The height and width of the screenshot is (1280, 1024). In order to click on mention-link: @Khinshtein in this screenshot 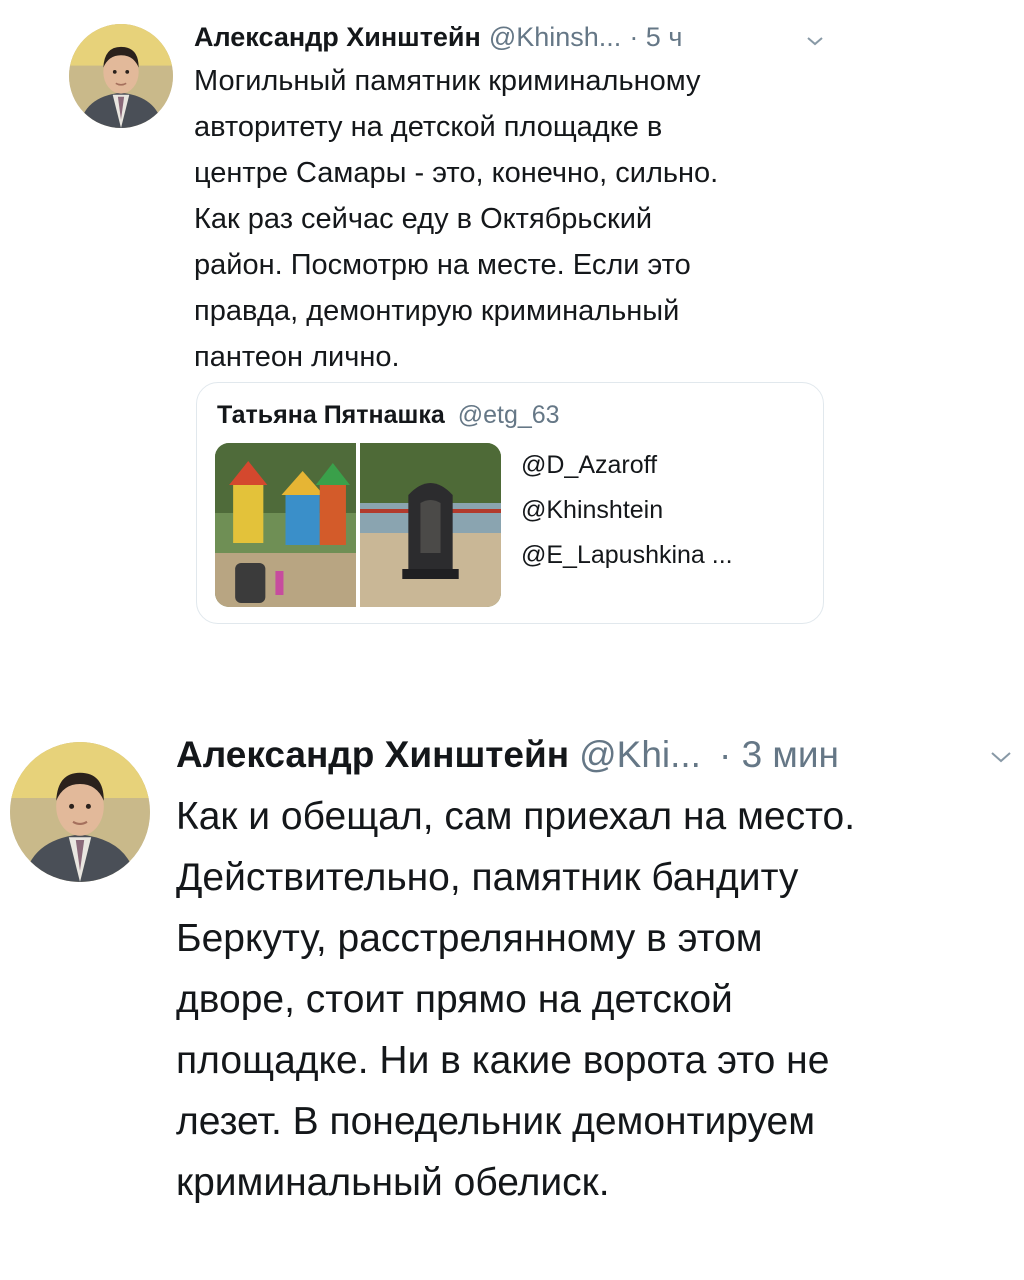, I will do `click(627, 510)`.